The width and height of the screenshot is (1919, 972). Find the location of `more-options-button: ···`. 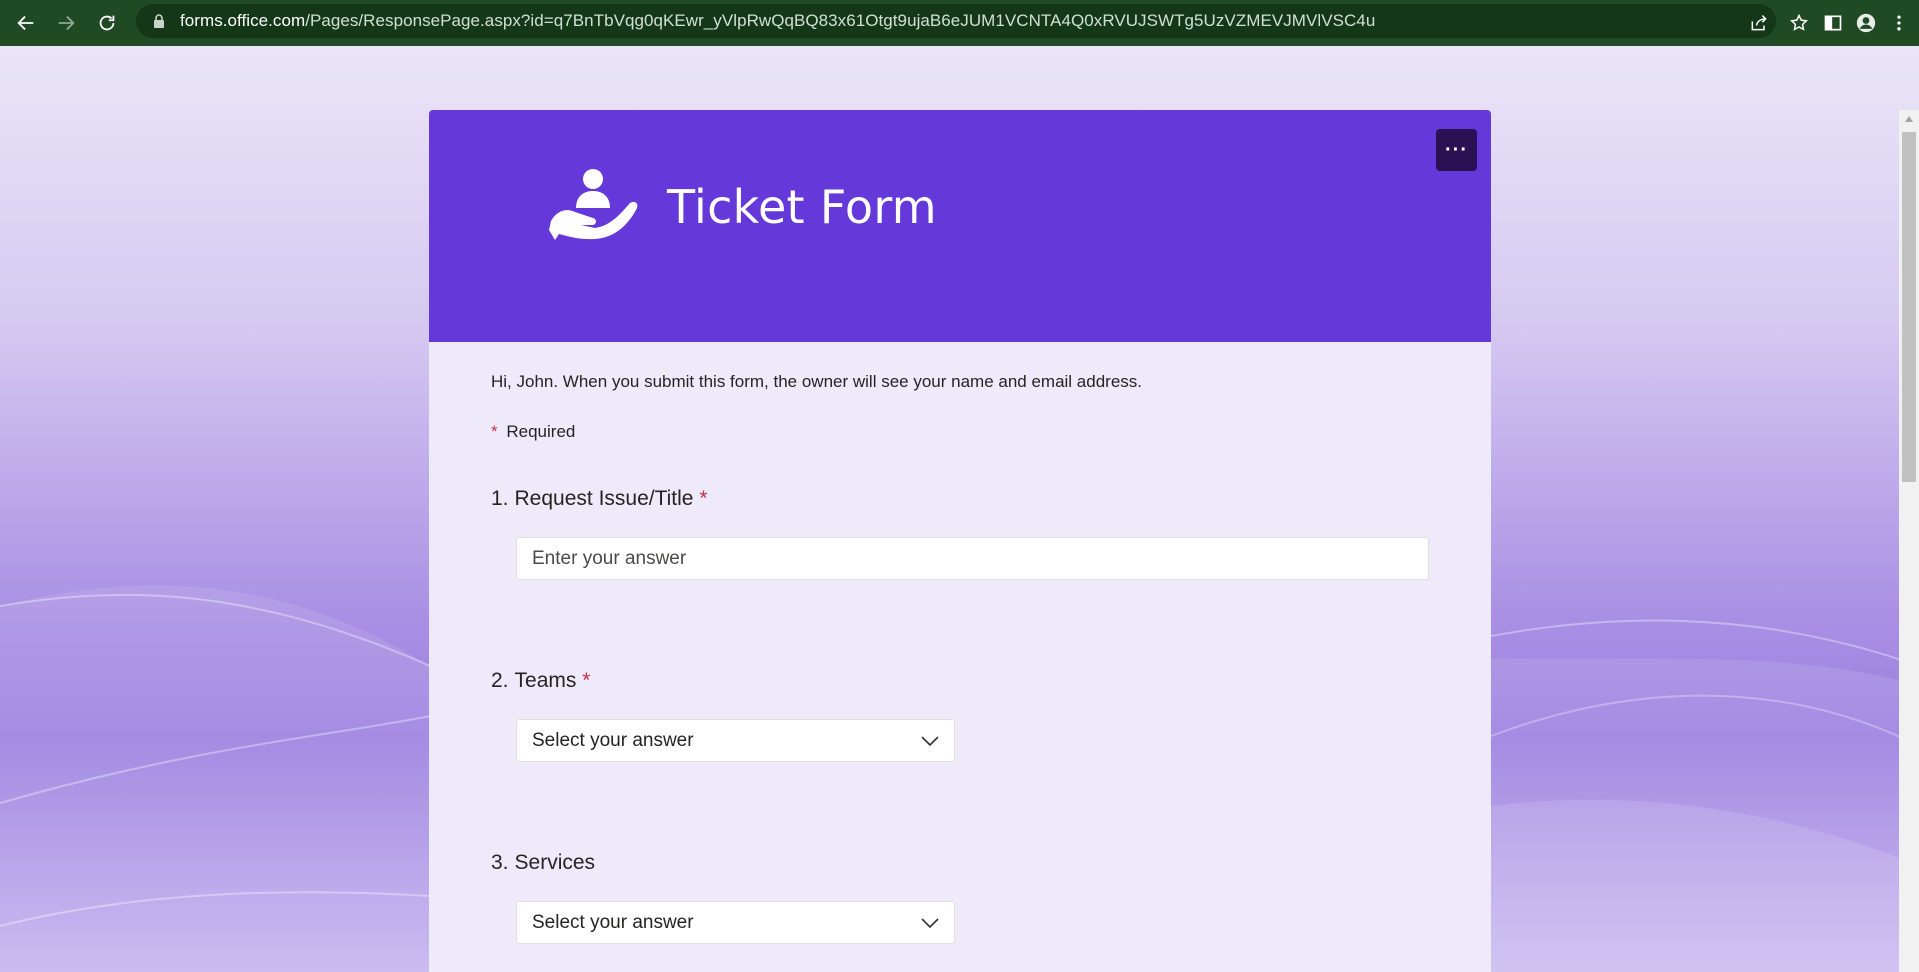

more-options-button: ··· is located at coordinates (1456, 150).